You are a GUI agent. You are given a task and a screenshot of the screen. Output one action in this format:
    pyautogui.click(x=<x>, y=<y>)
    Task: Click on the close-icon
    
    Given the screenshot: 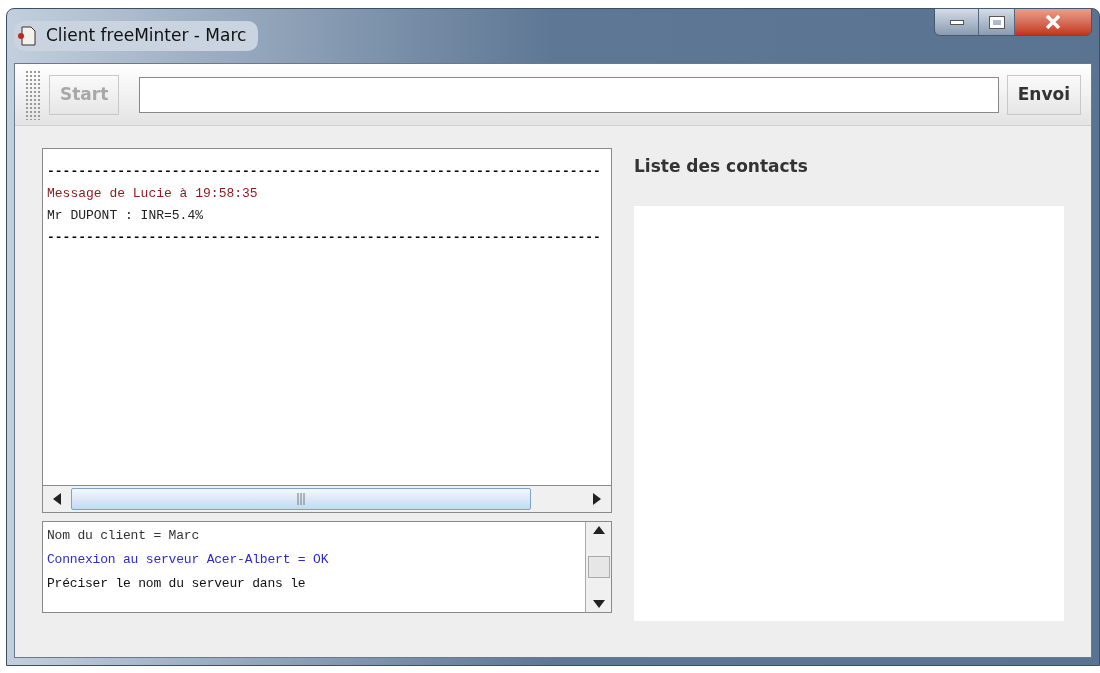 What is the action you would take?
    pyautogui.click(x=1053, y=22)
    